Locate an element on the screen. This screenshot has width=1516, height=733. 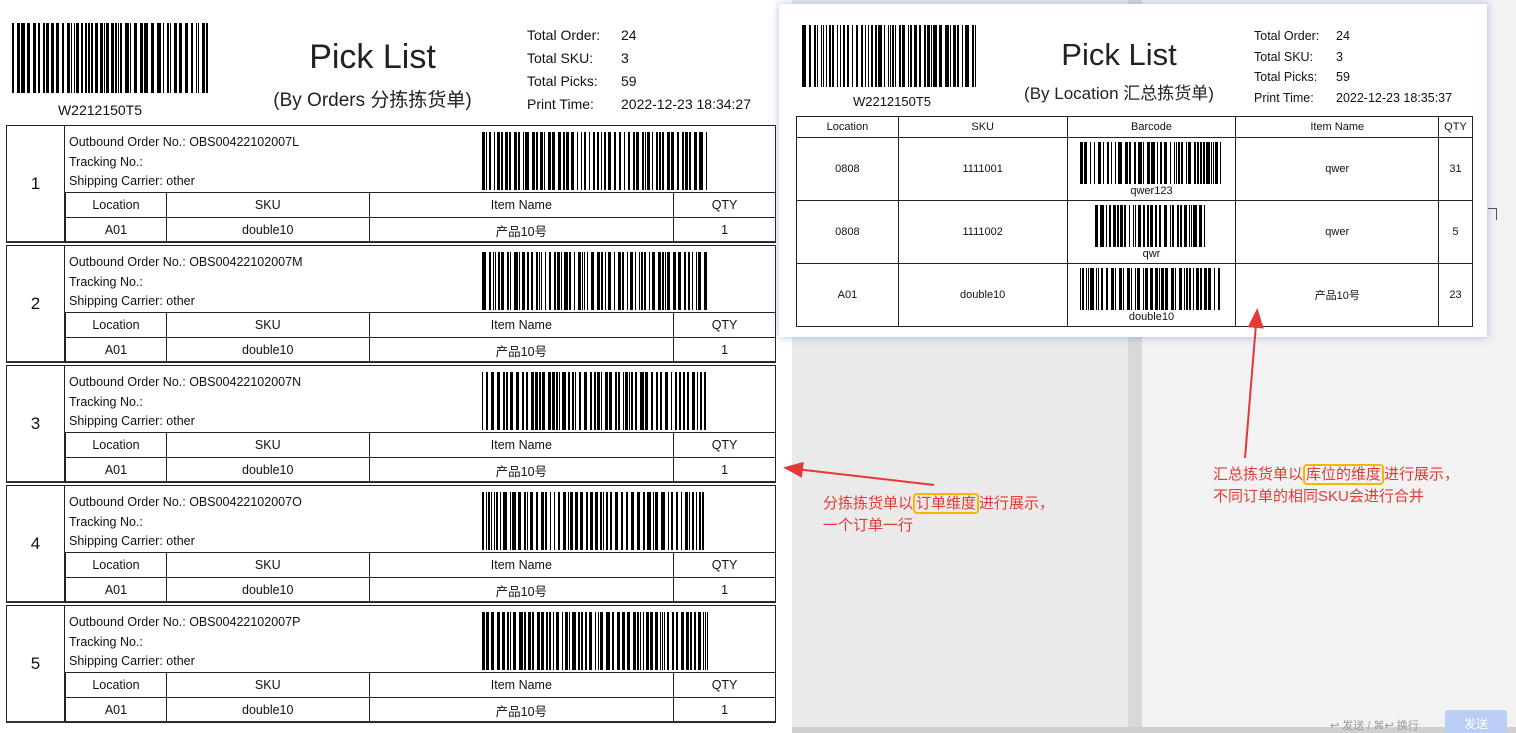
annotation-by-location: 汇总拣货单以 库位的维度 进行展示， 不同订单的相同SKU会进行合并 is located at coordinates (1336, 486).